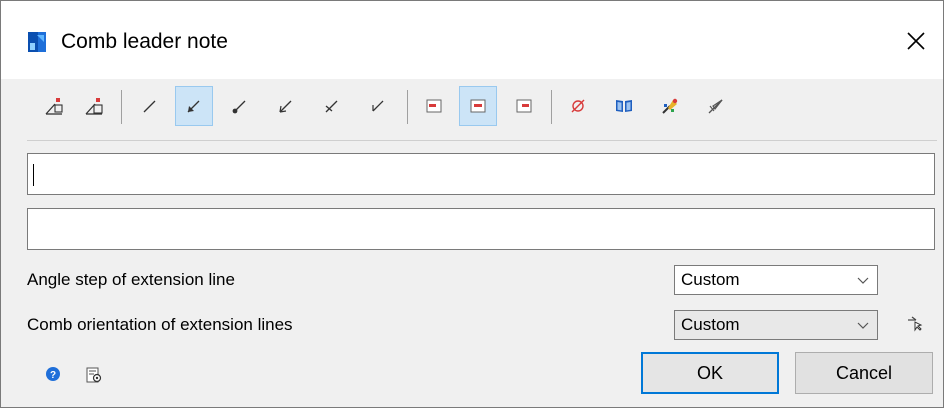 The width and height of the screenshot is (944, 408). I want to click on insert-leader-button, so click(54, 106).